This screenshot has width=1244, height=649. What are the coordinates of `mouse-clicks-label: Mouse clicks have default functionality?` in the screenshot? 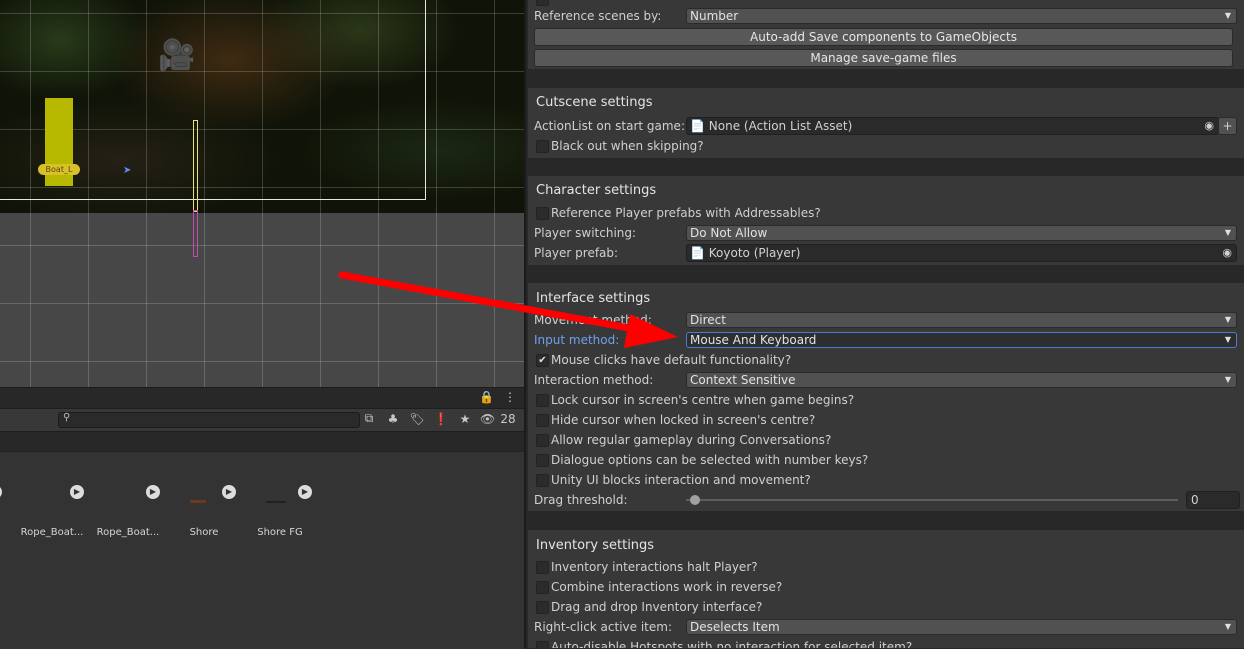 It's located at (671, 360).